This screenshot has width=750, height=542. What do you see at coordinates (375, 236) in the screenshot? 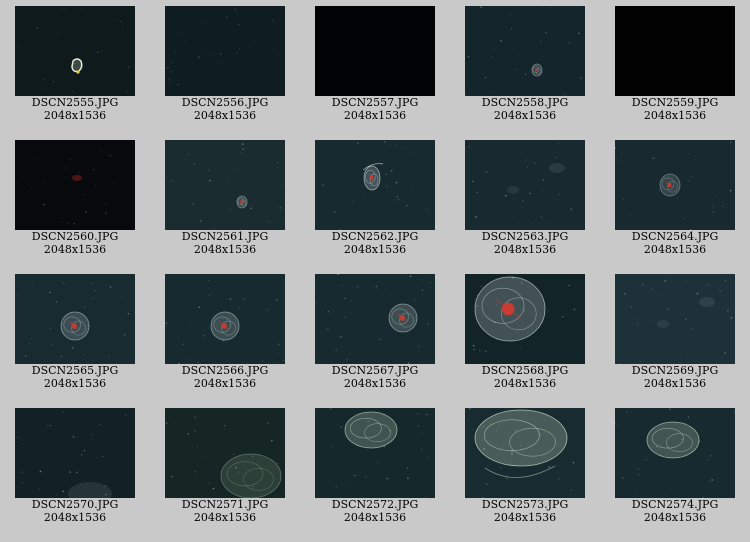
I see `file-name-label: DSCN2562.JPG` at bounding box center [375, 236].